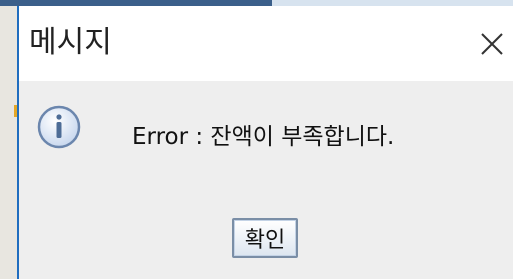  I want to click on close-icon-glyph, so click(492, 44).